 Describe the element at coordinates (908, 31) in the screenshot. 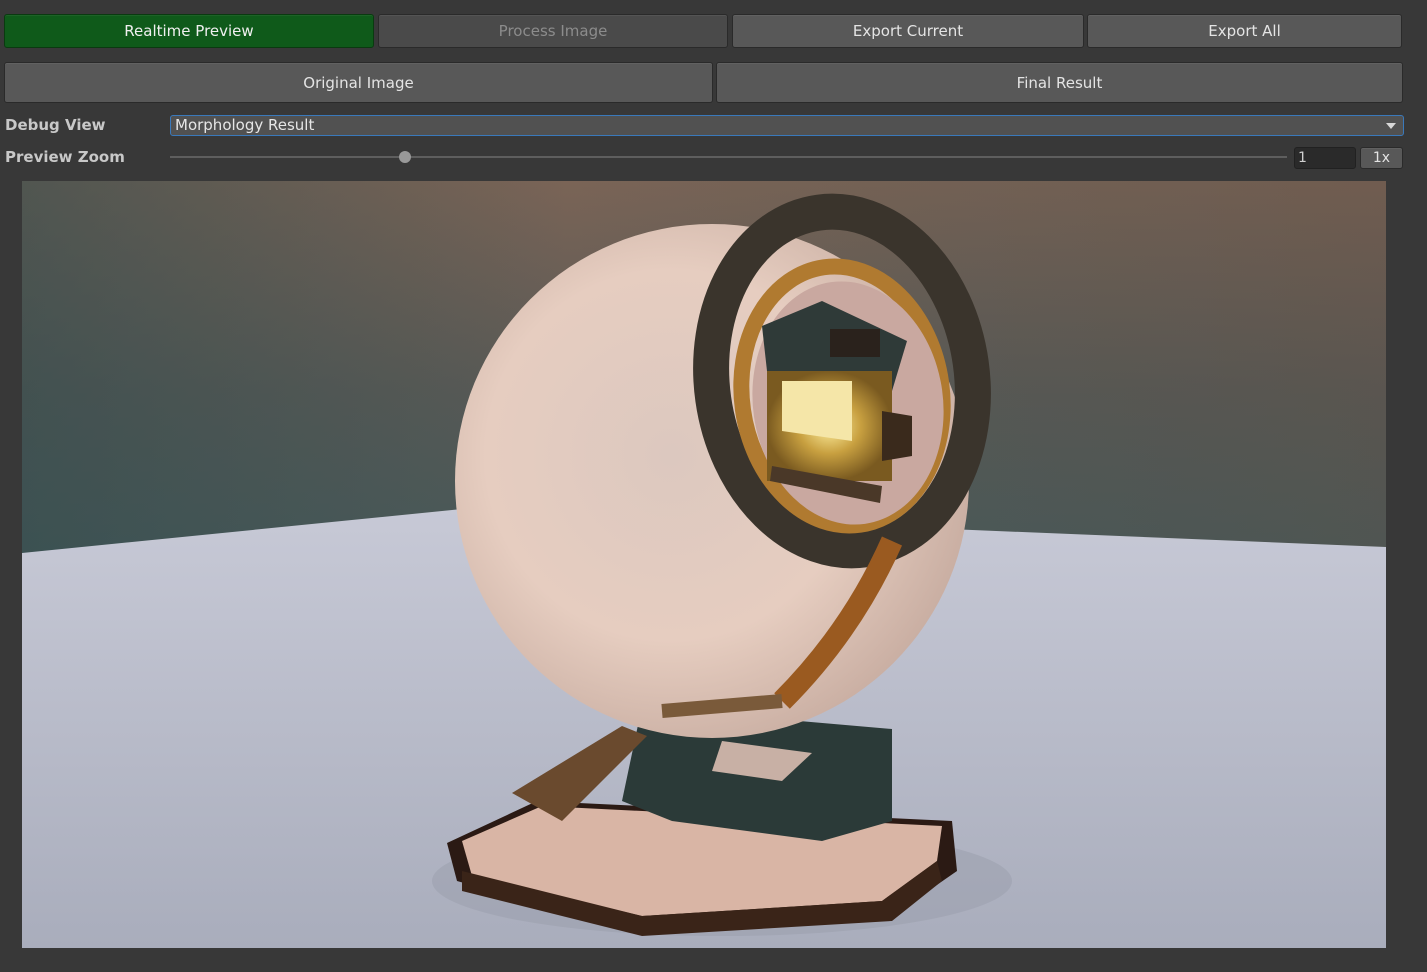

I see `export-current-button: Export Current` at that location.